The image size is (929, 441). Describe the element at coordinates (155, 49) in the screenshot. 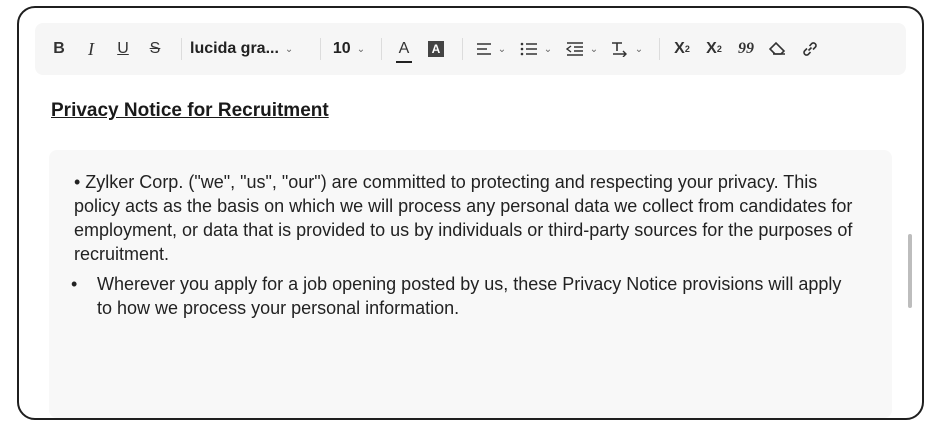

I see `strikethrough-button: S` at that location.